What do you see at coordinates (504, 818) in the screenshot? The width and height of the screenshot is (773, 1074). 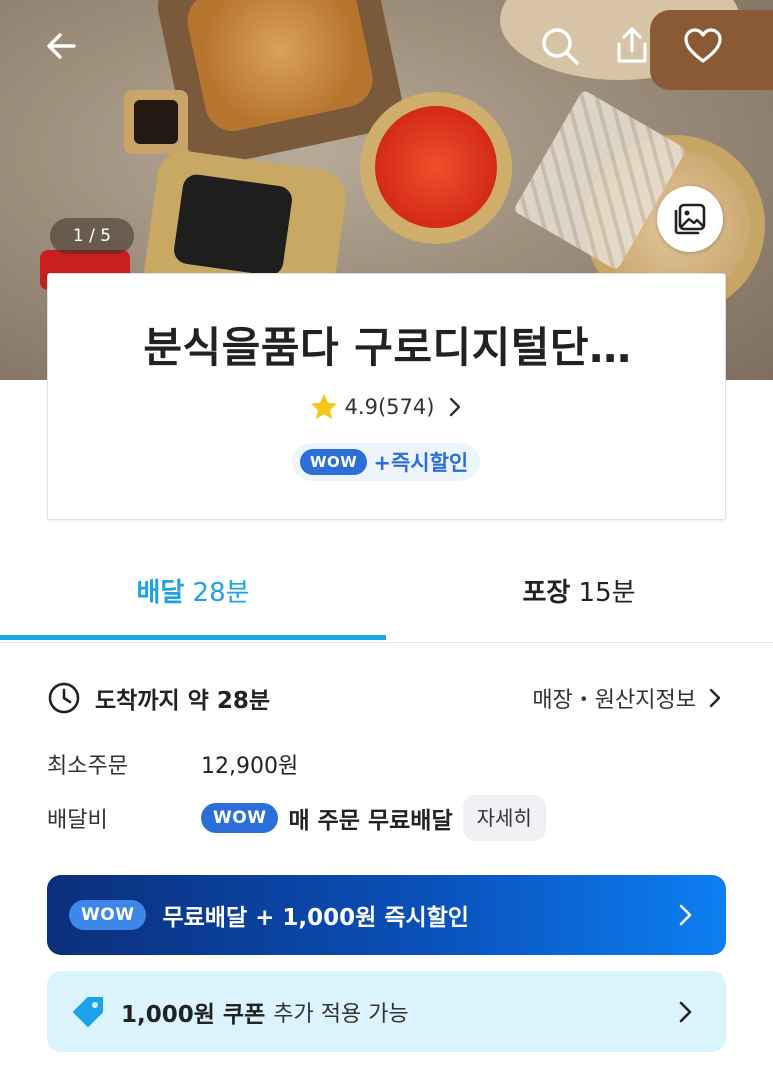 I see `fee-detail-button: 자세히` at bounding box center [504, 818].